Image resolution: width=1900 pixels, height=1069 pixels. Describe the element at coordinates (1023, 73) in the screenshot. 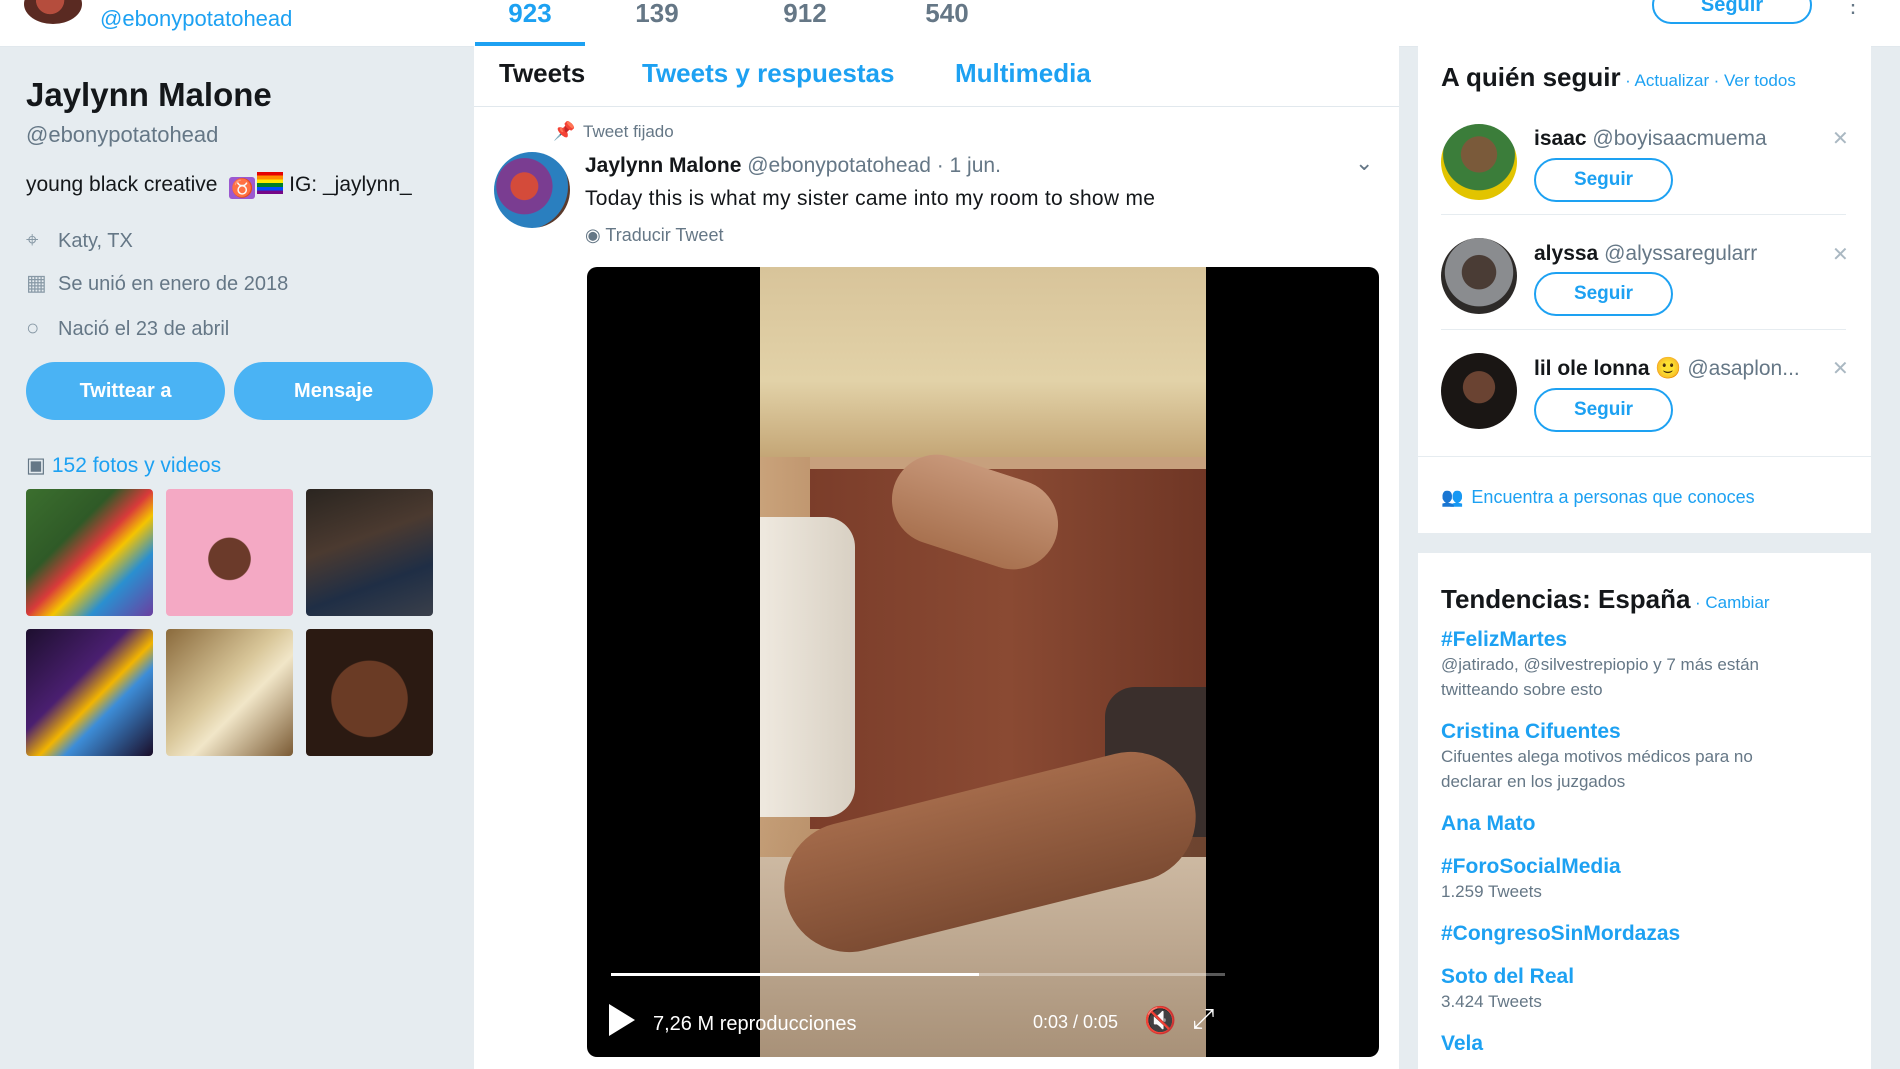

I see `tab-media: Multimedia` at that location.